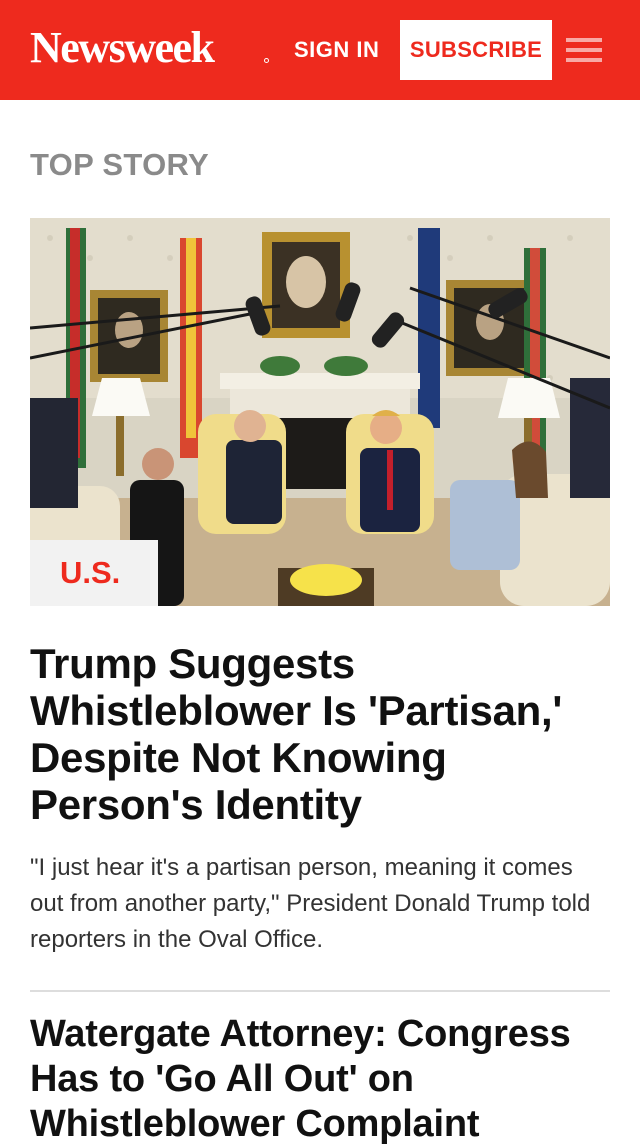  What do you see at coordinates (122, 48) in the screenshot?
I see `newsweek-logo: Newsweek` at bounding box center [122, 48].